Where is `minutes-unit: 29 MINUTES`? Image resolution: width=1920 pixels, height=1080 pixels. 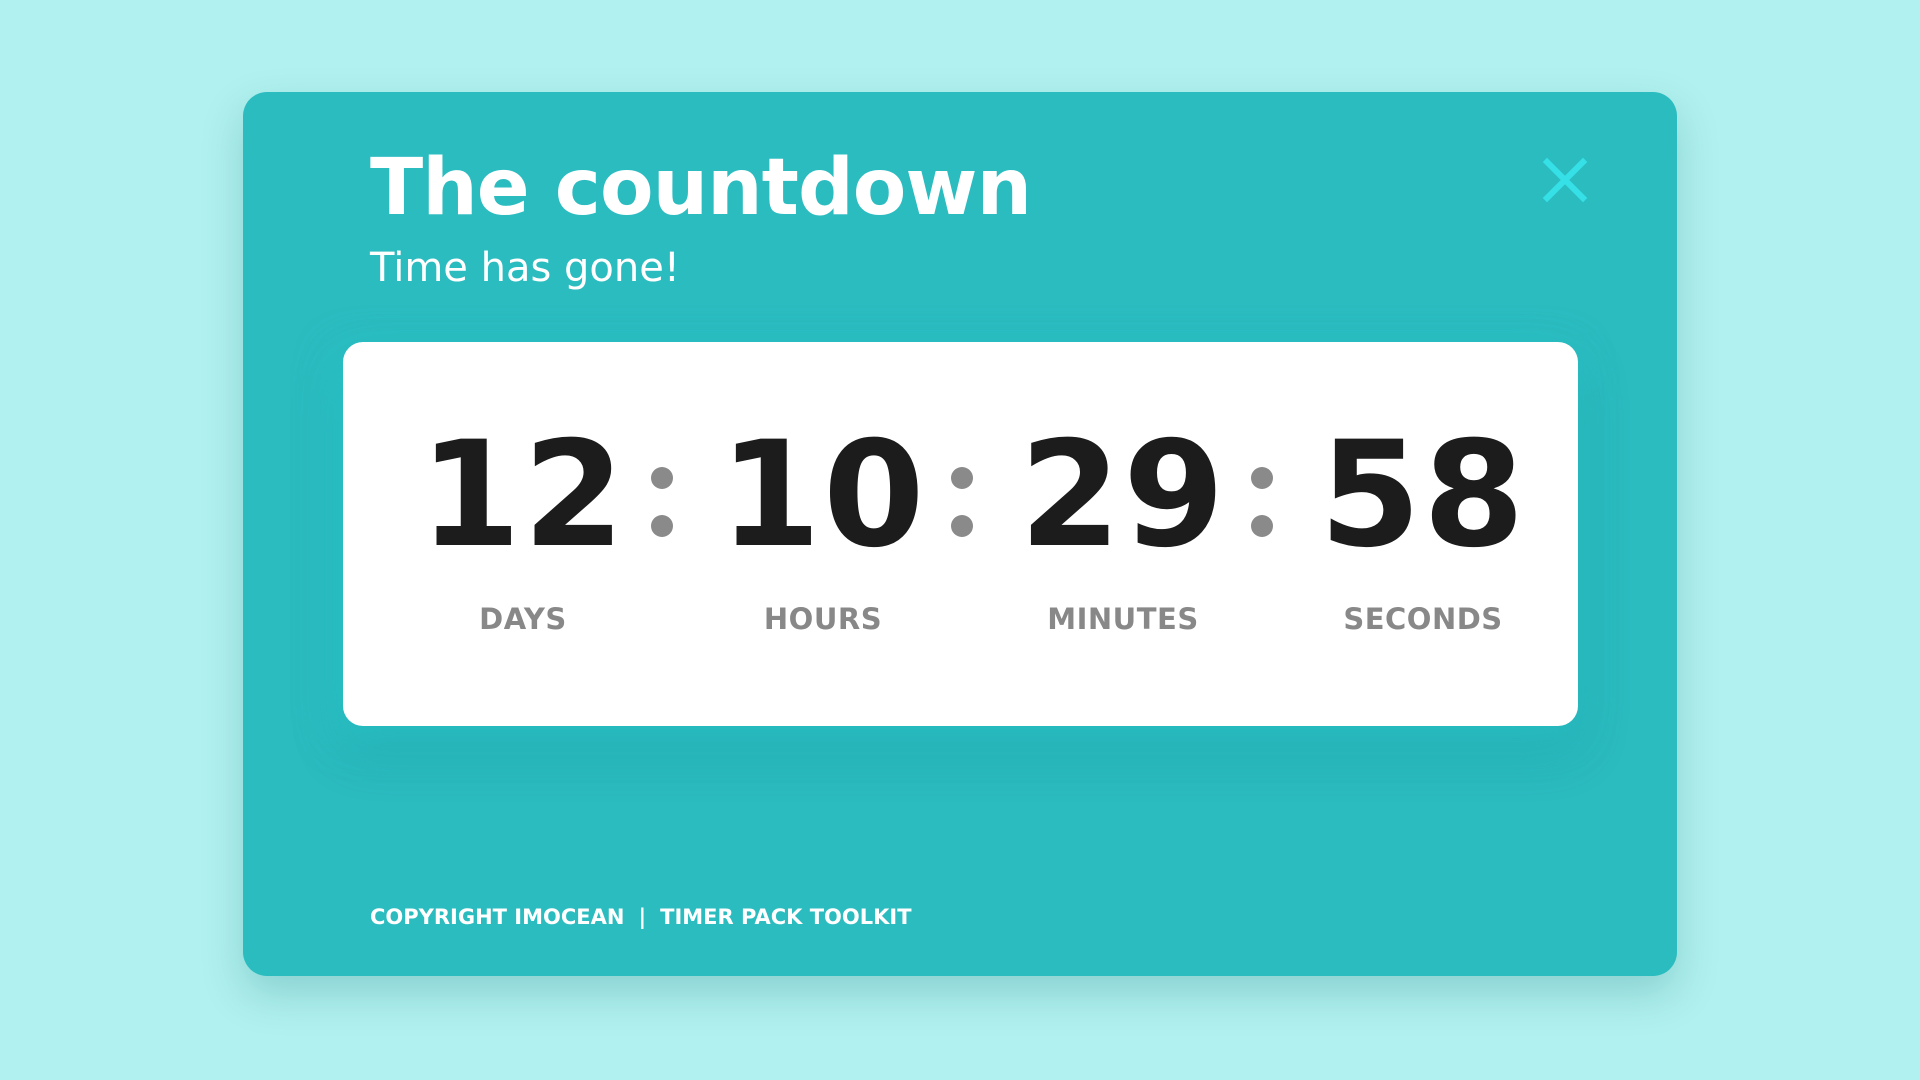 minutes-unit: 29 MINUTES is located at coordinates (1123, 529).